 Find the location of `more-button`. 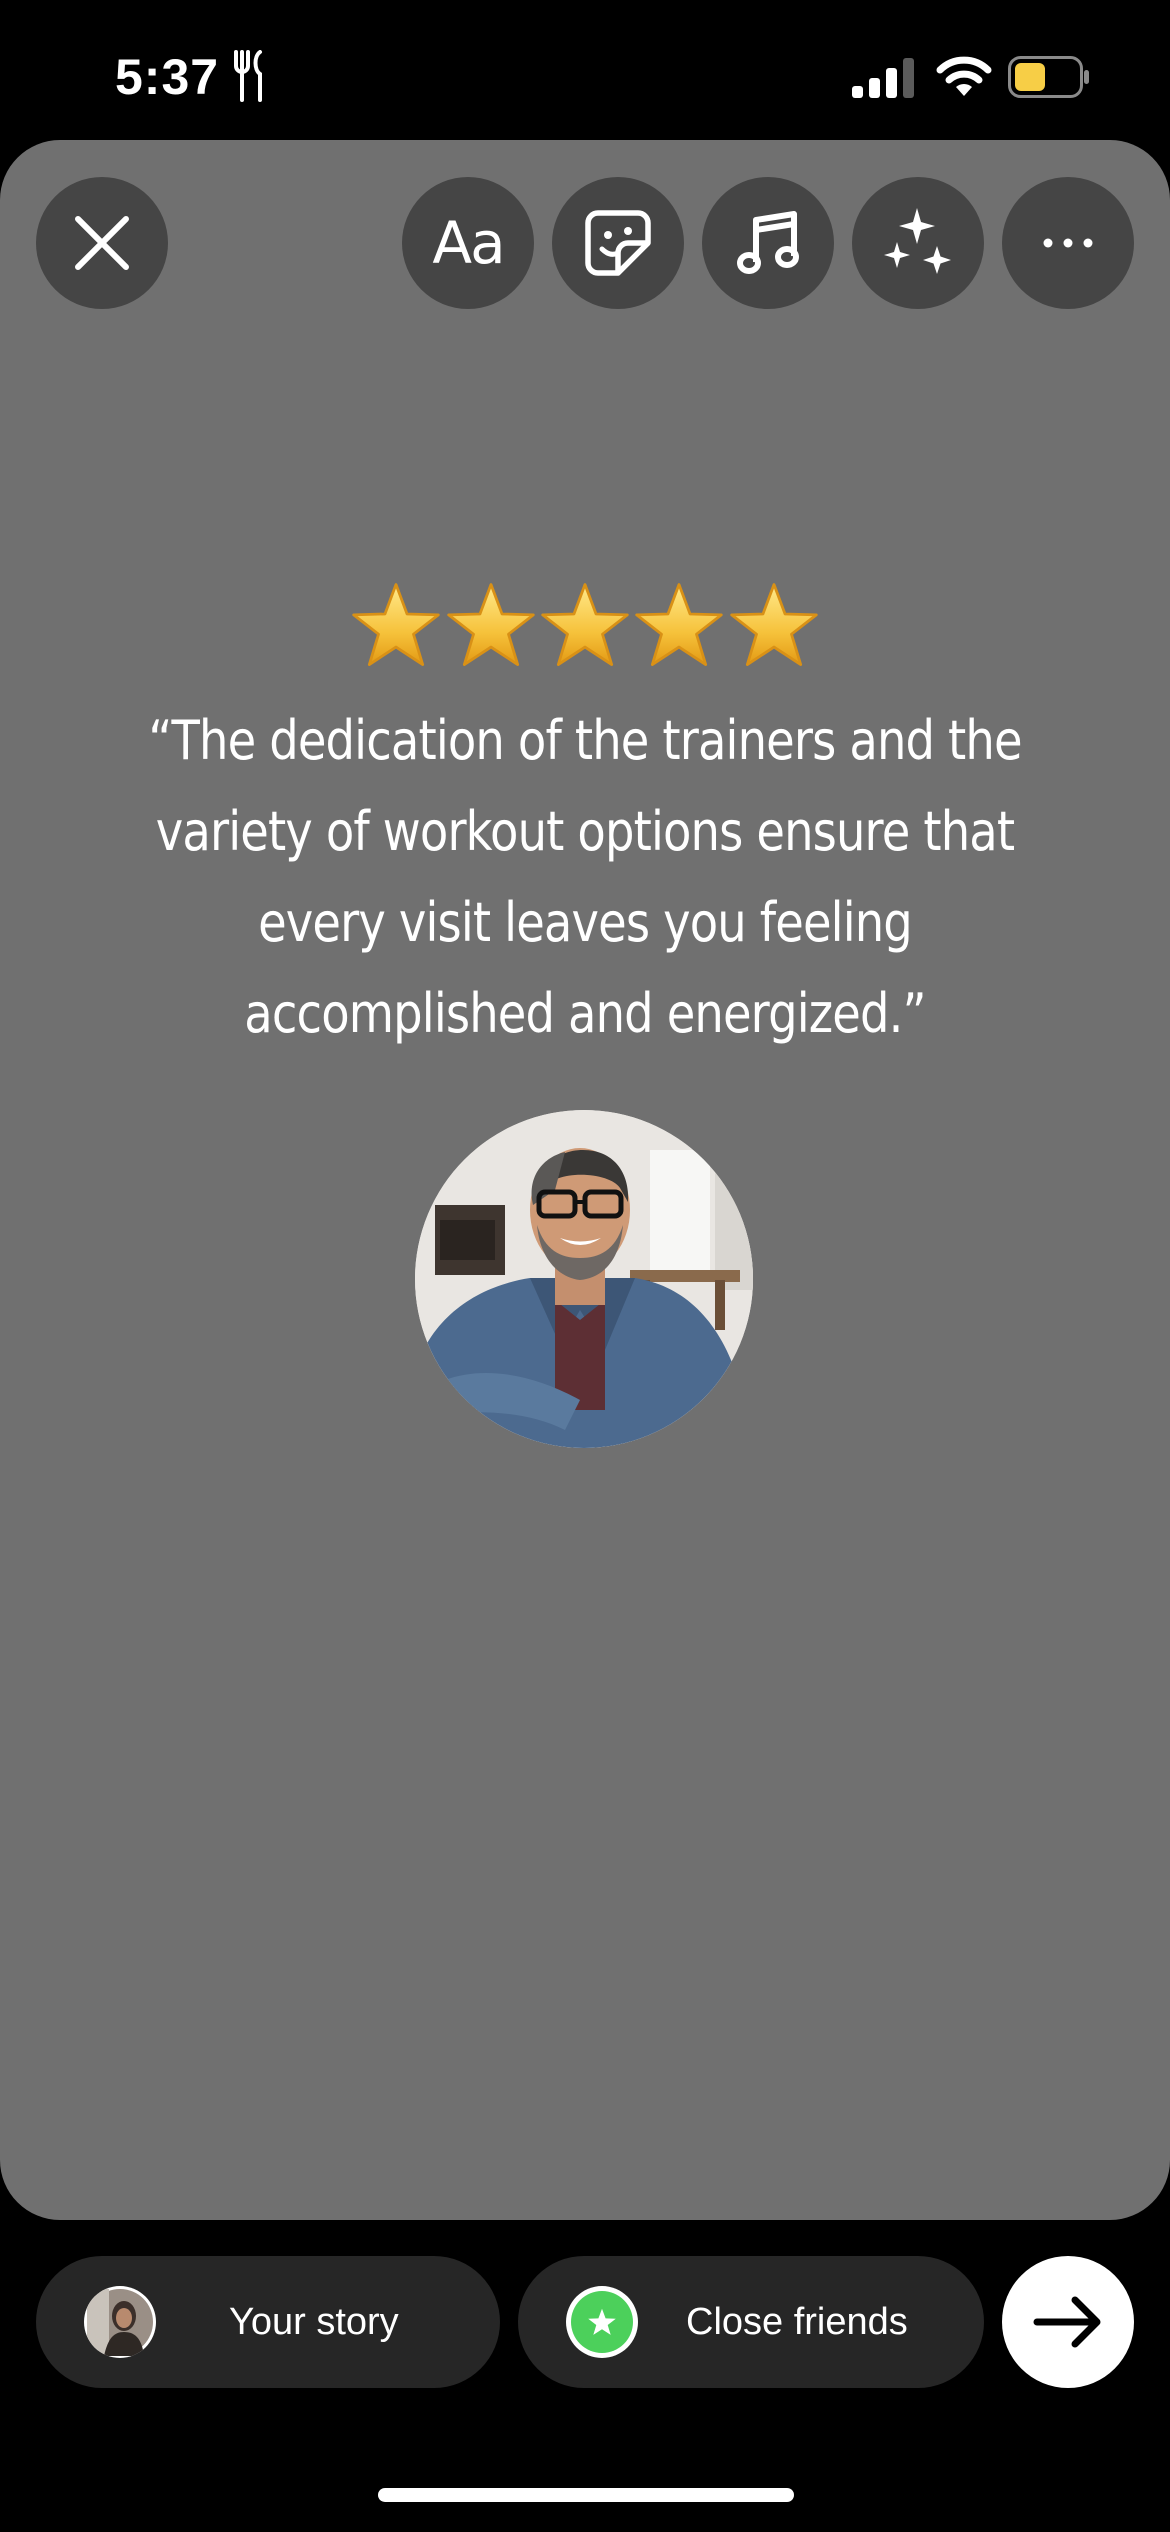

more-button is located at coordinates (1068, 243).